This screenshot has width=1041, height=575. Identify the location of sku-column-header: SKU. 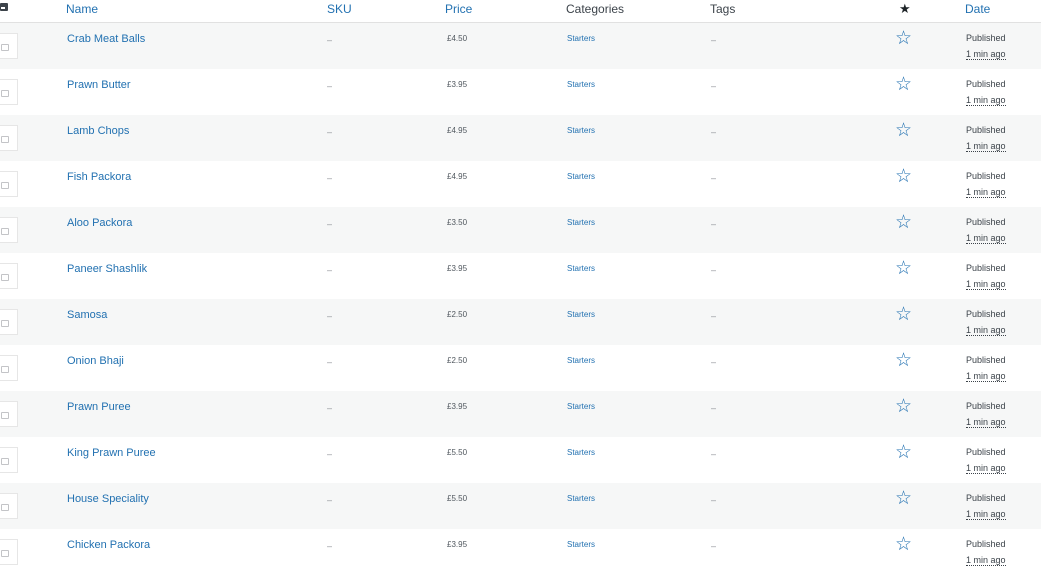
(339, 9).